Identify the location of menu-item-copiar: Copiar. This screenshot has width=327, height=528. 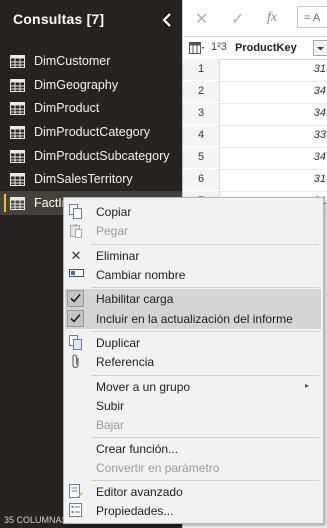
(193, 212).